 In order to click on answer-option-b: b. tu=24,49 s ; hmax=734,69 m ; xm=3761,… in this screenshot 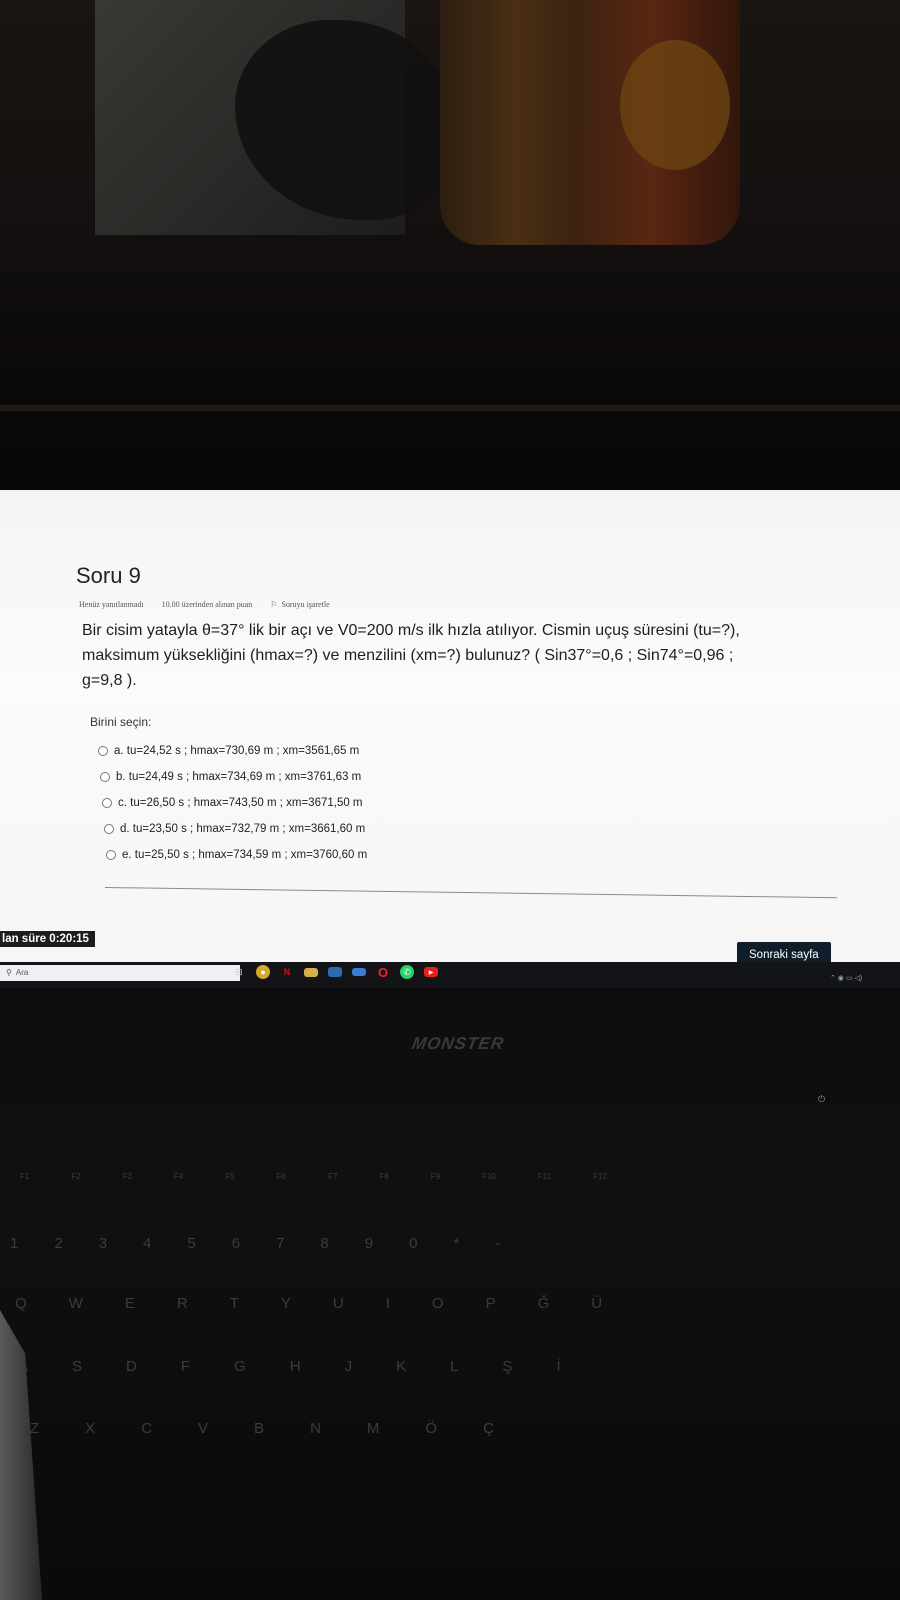, I will do `click(233, 777)`.